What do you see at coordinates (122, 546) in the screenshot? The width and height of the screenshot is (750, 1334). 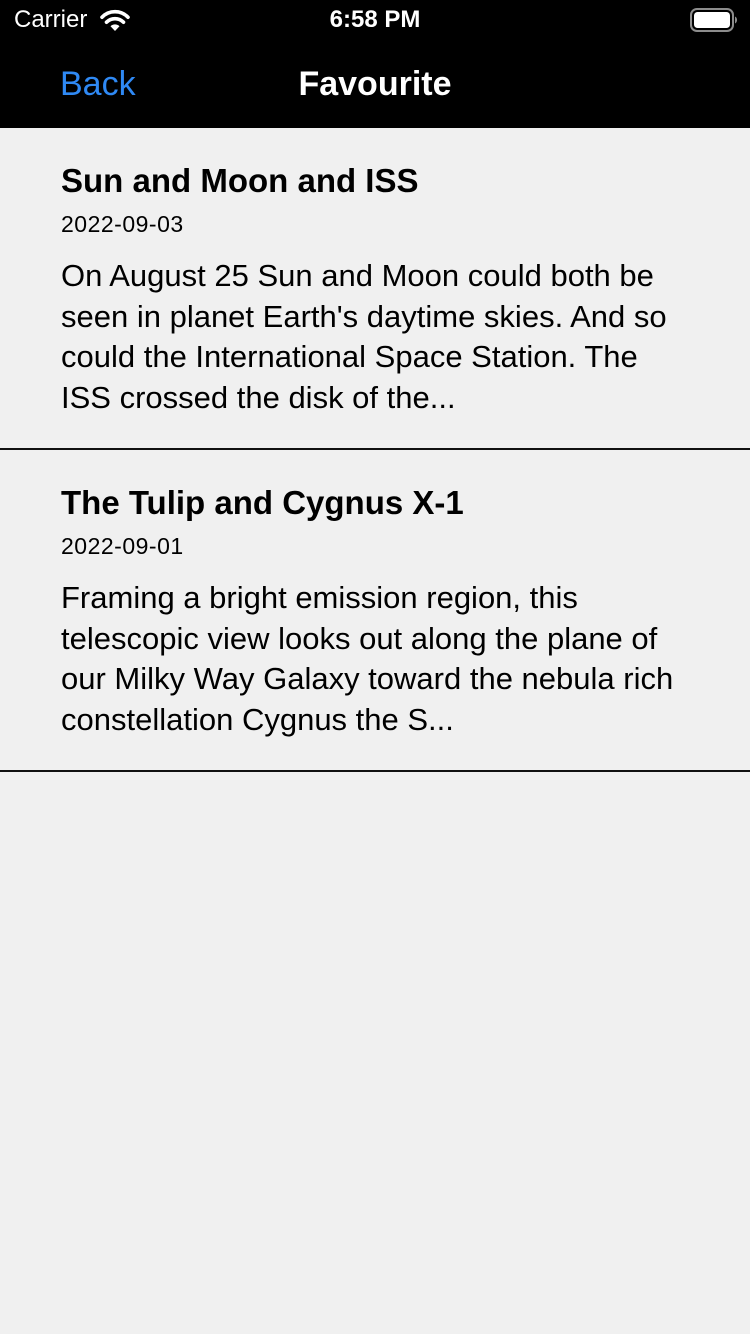 I see `item-date: 2022-09-01` at bounding box center [122, 546].